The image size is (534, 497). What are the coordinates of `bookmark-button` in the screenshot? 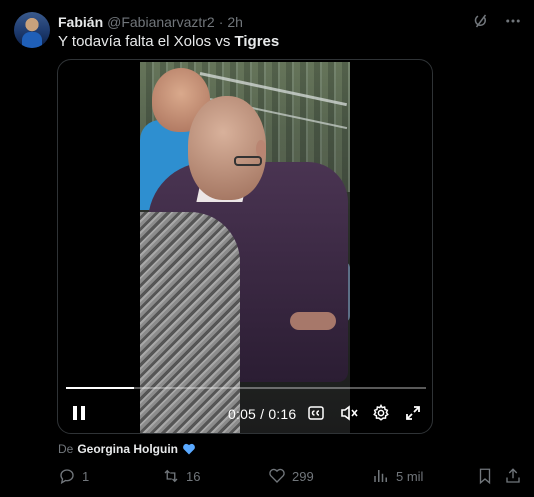 It's located at (485, 476).